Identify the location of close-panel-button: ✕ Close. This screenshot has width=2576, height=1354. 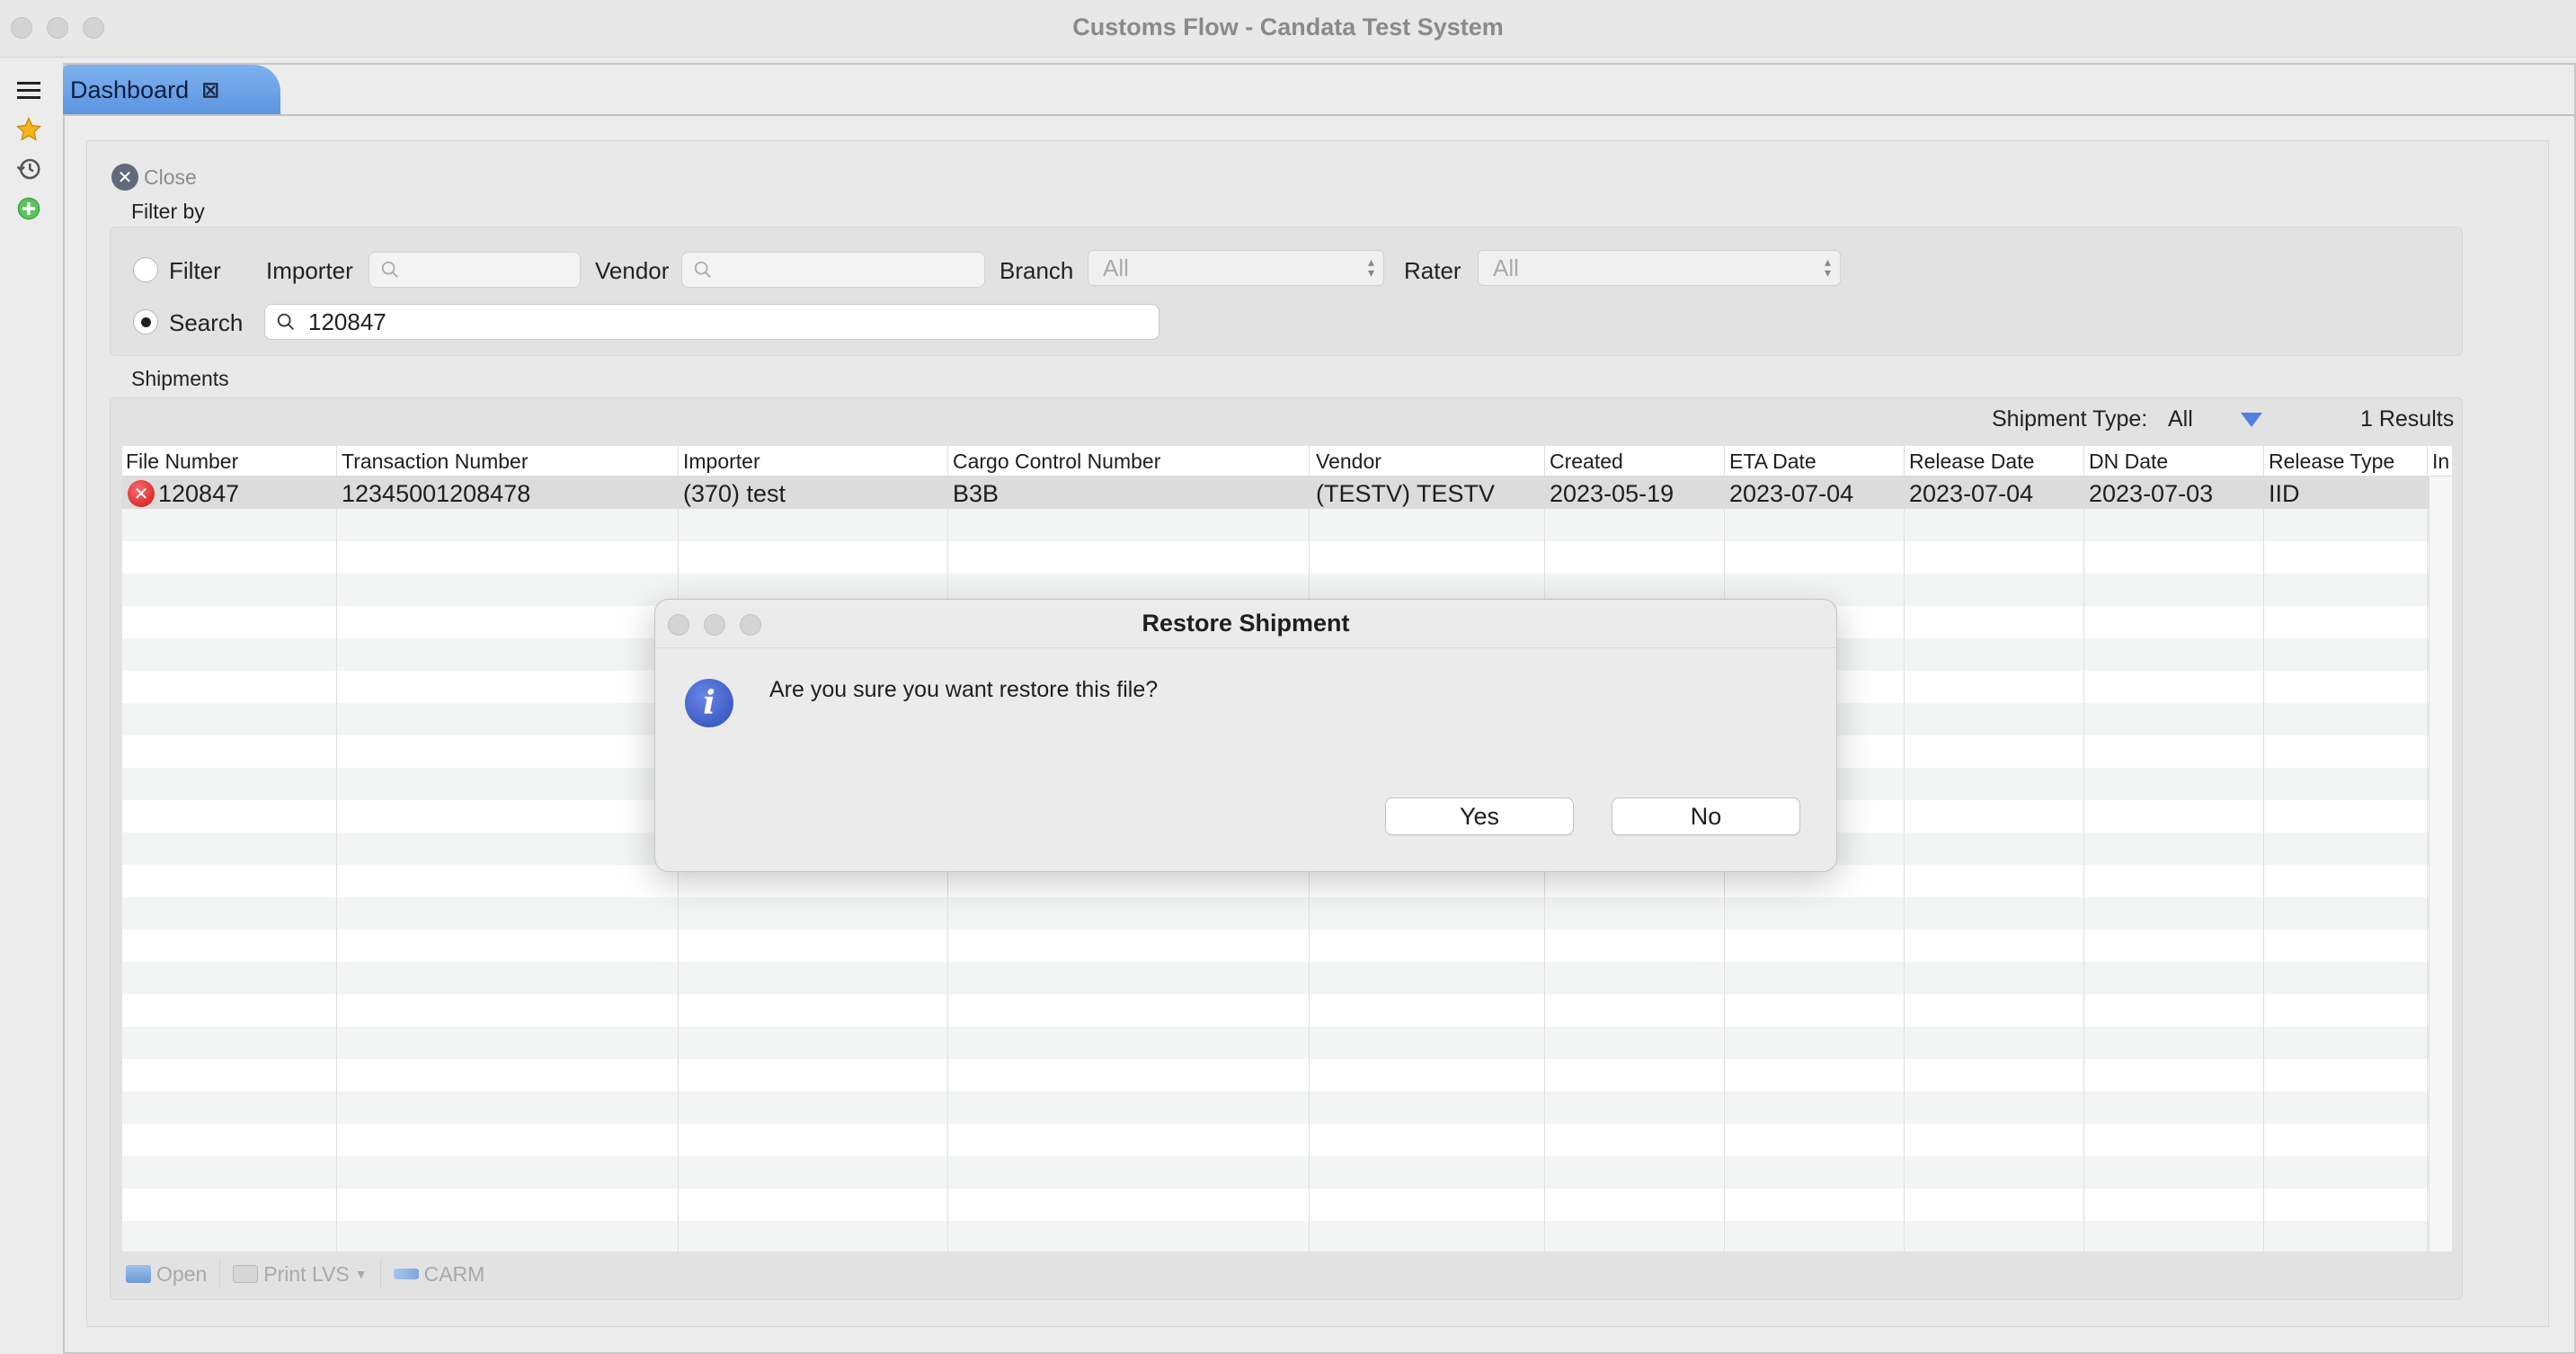
(154, 178).